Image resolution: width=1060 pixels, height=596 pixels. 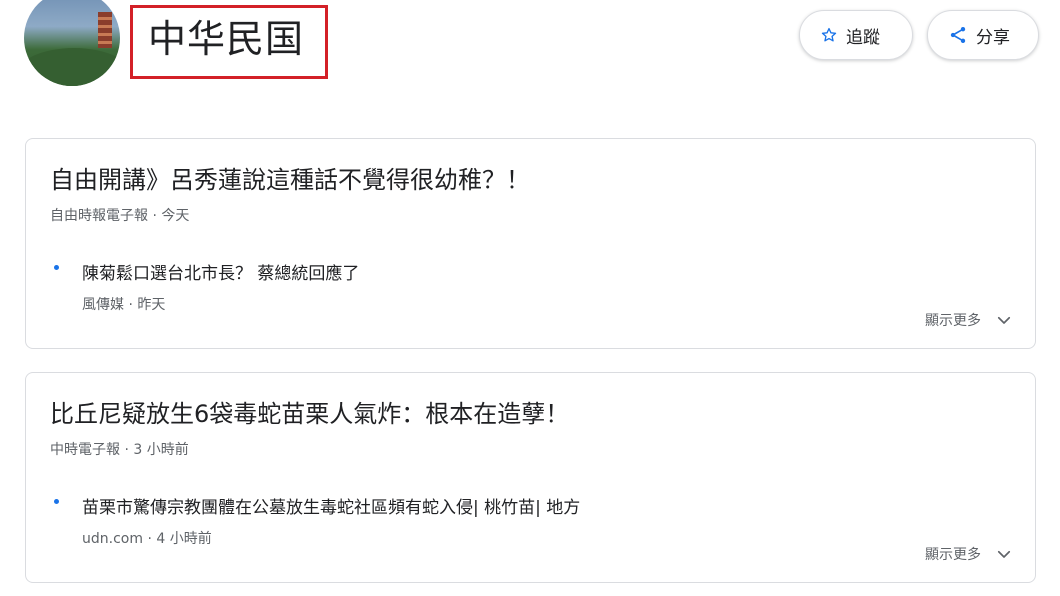 What do you see at coordinates (863, 37) in the screenshot?
I see `follow-label: 追蹤` at bounding box center [863, 37].